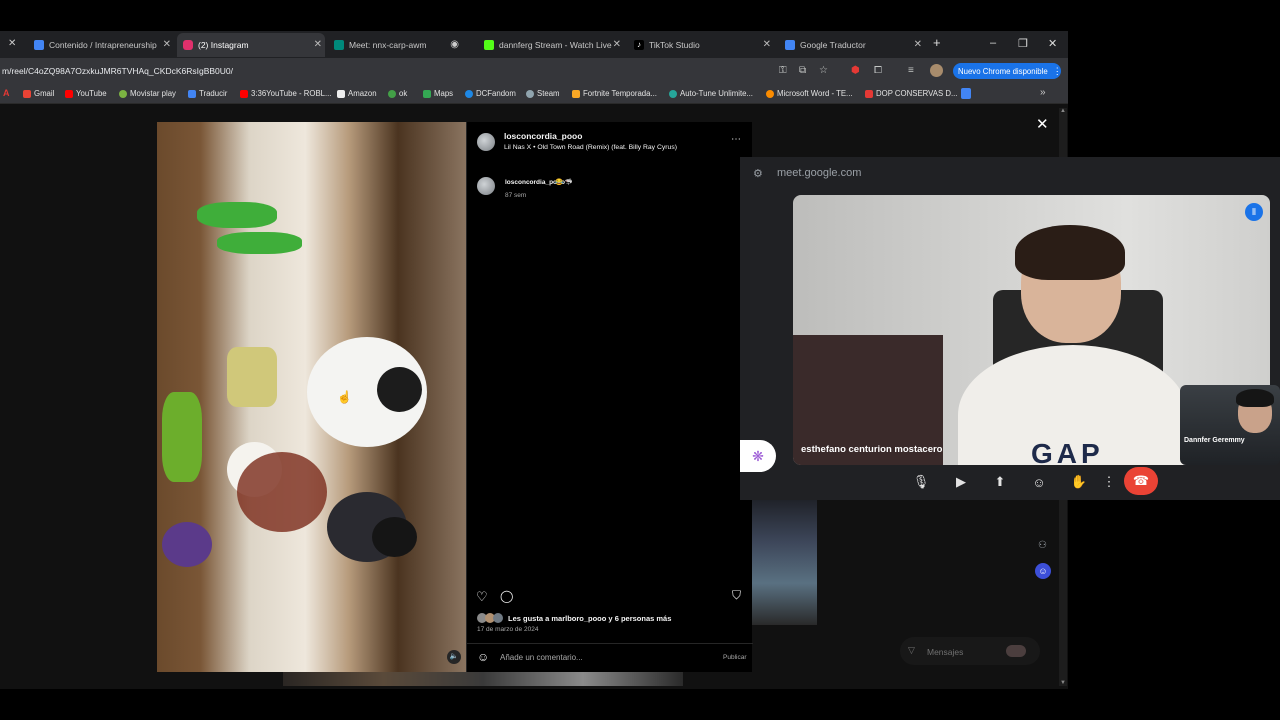  I want to click on participant-name-self: Dannfer Geremmy, so click(1214, 440).